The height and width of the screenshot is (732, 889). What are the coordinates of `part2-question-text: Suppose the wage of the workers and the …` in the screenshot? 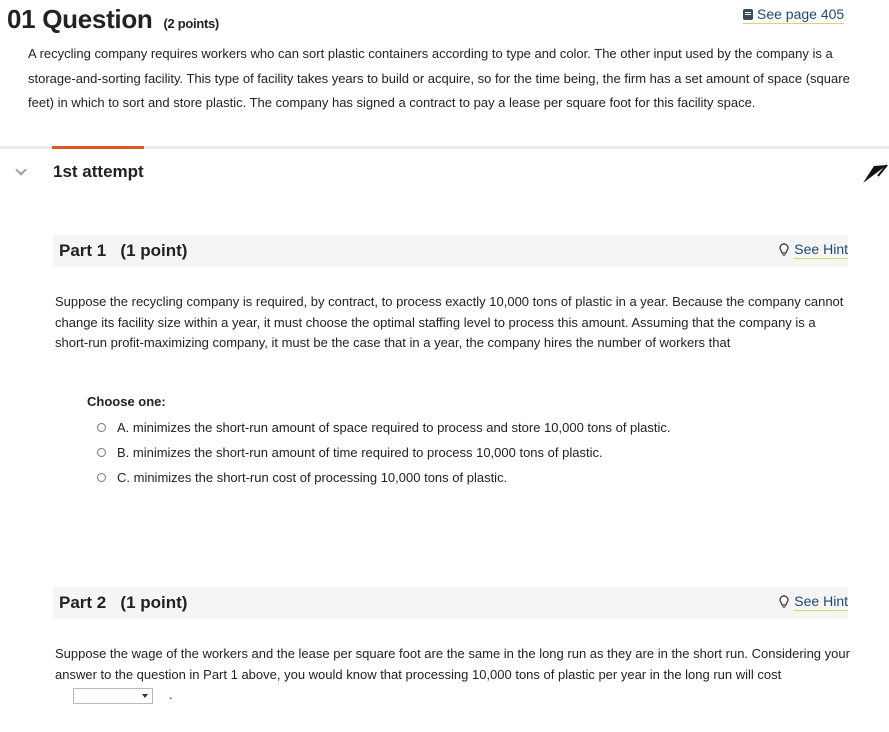 It's located at (452, 675).